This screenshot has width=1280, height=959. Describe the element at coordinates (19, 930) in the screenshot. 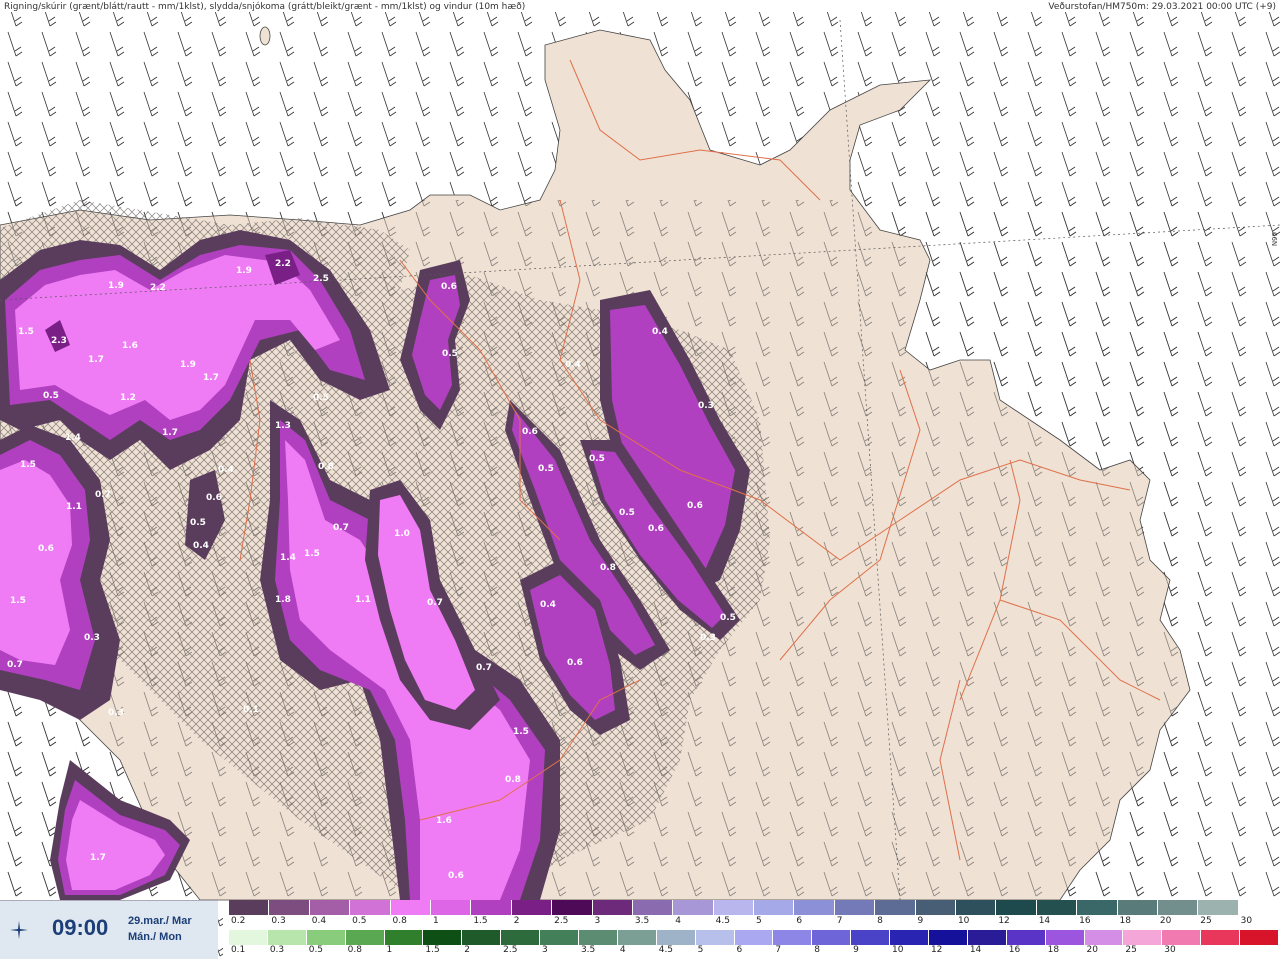

I see `vedur-logo-icon` at that location.